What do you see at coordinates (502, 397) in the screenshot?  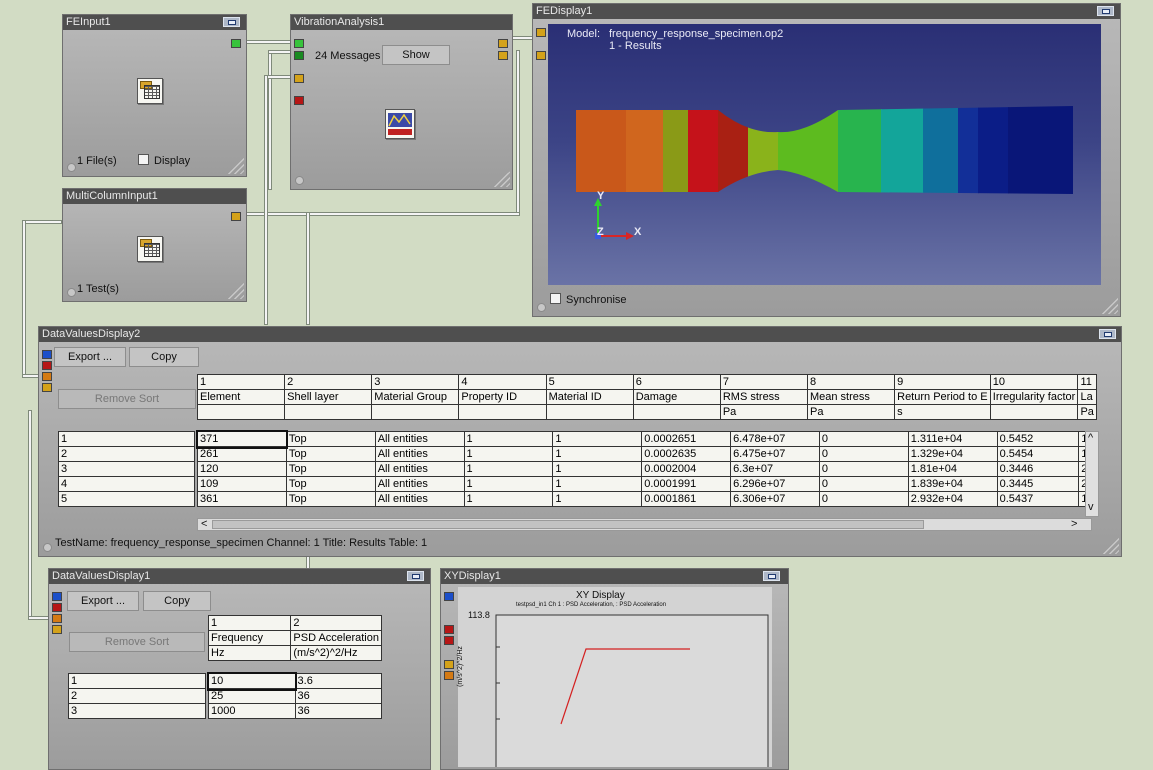 I see `column-header-cell: Property ID` at bounding box center [502, 397].